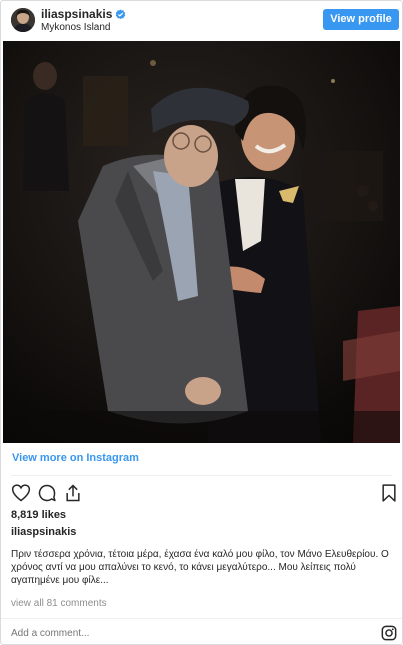 The image size is (403, 645). Describe the element at coordinates (73, 493) in the screenshot. I see `share-icon` at that location.